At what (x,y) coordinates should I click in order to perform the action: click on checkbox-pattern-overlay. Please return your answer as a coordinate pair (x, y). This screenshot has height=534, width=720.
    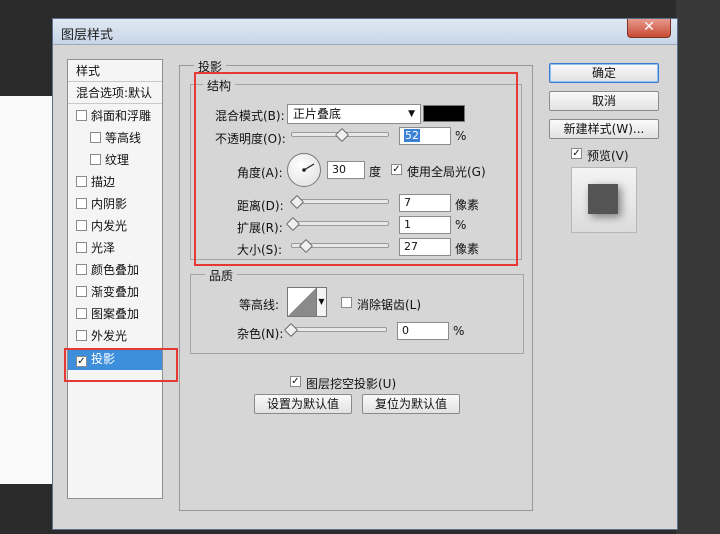
    Looking at the image, I should click on (81, 313).